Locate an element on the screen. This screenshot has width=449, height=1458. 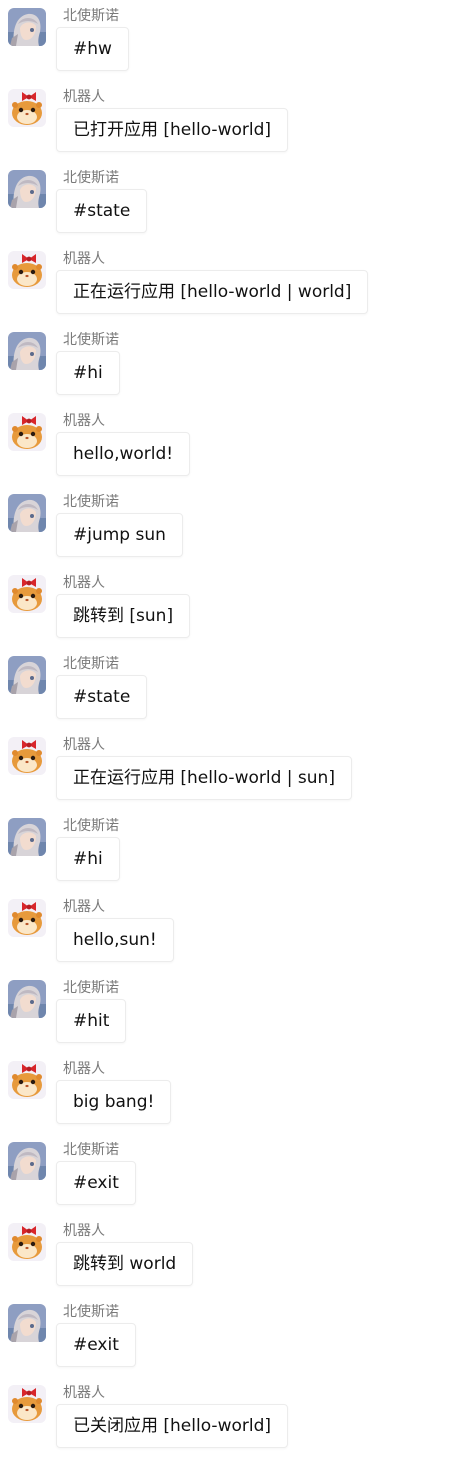
message-bubble: hello,sun! is located at coordinates (115, 940).